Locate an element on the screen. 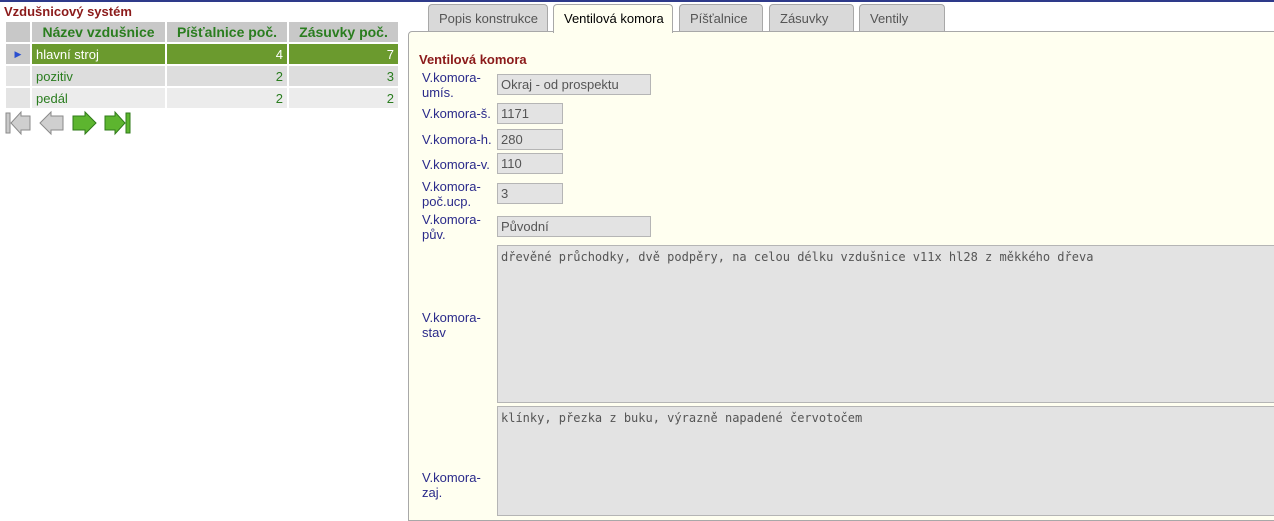 Image resolution: width=1274 pixels, height=521 pixels. next-record-icon is located at coordinates (84, 123).